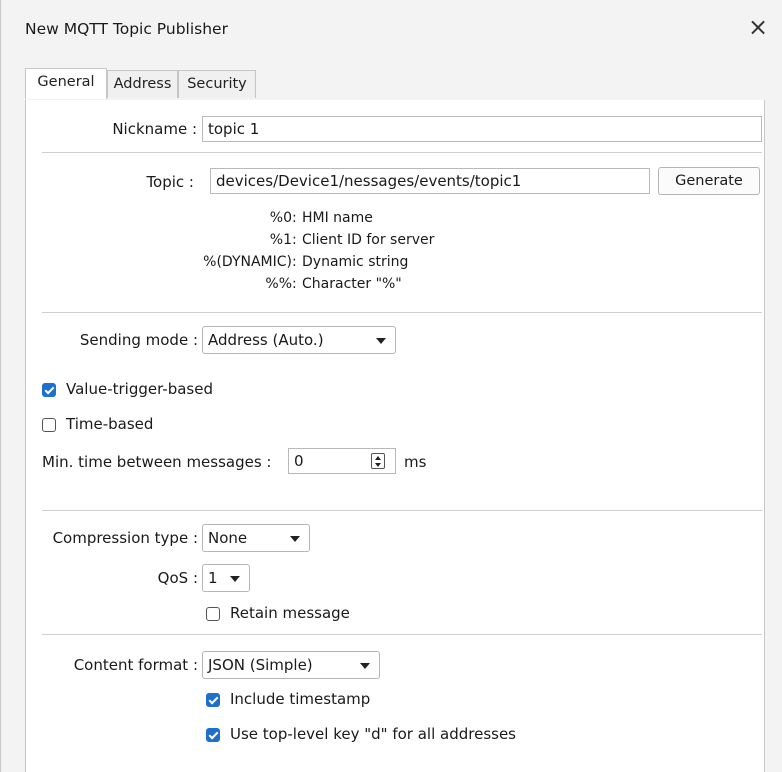  I want to click on qos-select: 1, so click(226, 578).